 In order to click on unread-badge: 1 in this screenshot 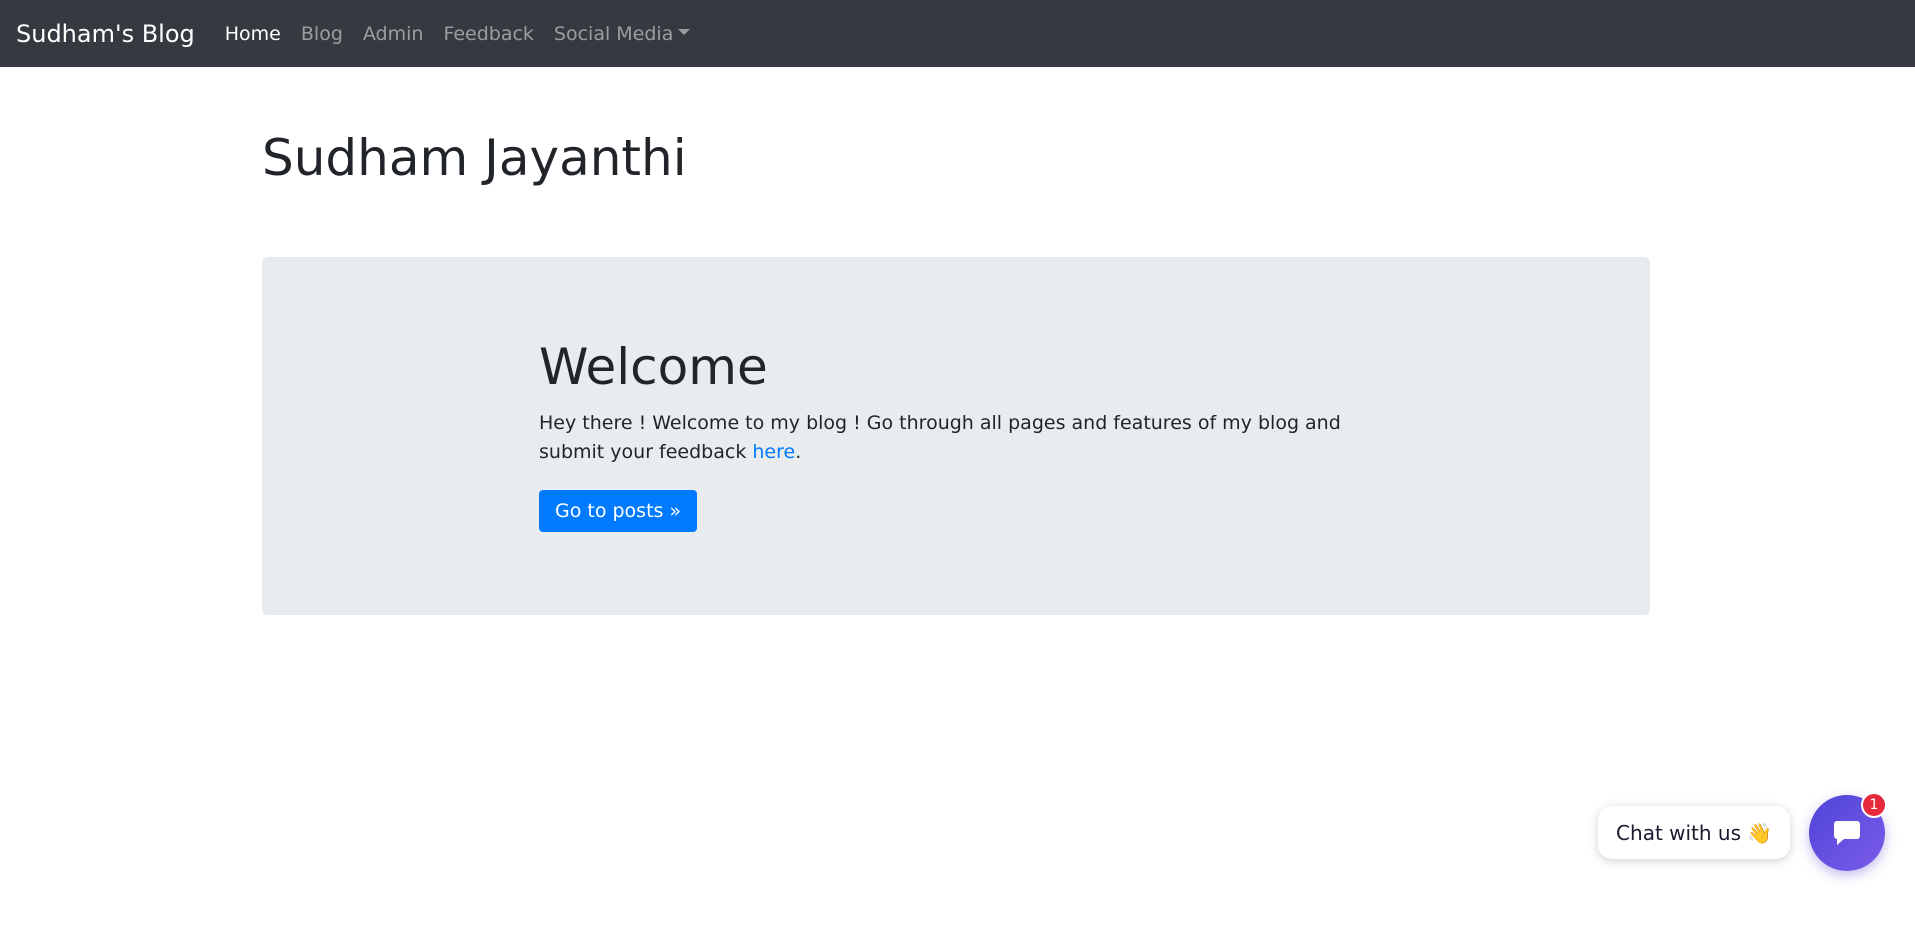, I will do `click(1874, 805)`.